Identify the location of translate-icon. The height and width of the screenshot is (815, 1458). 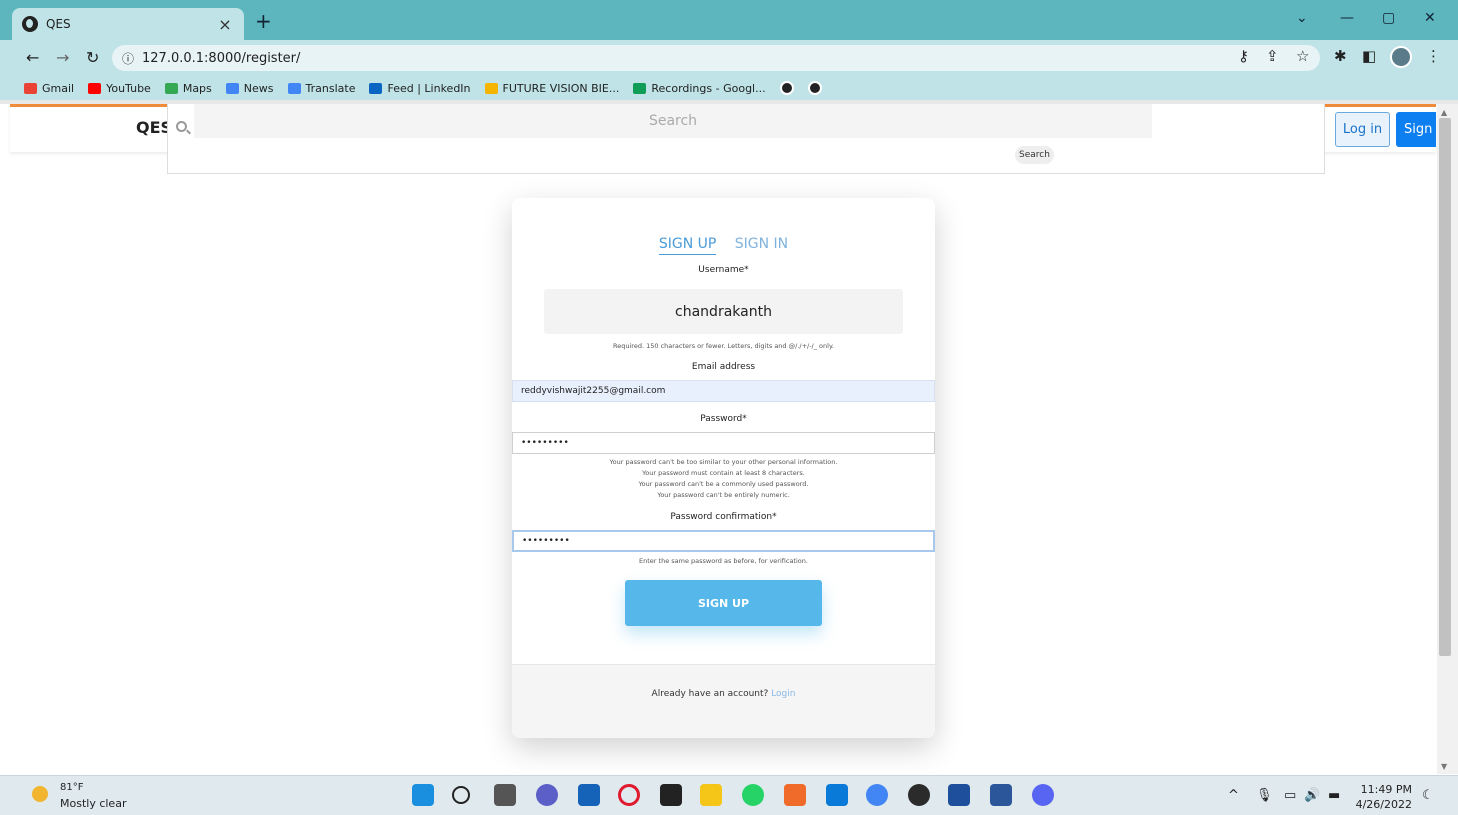
(294, 88).